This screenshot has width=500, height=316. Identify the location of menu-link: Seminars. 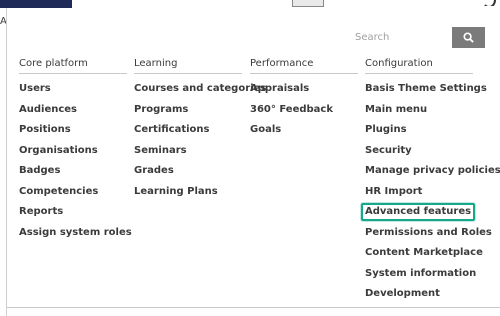
(160, 150).